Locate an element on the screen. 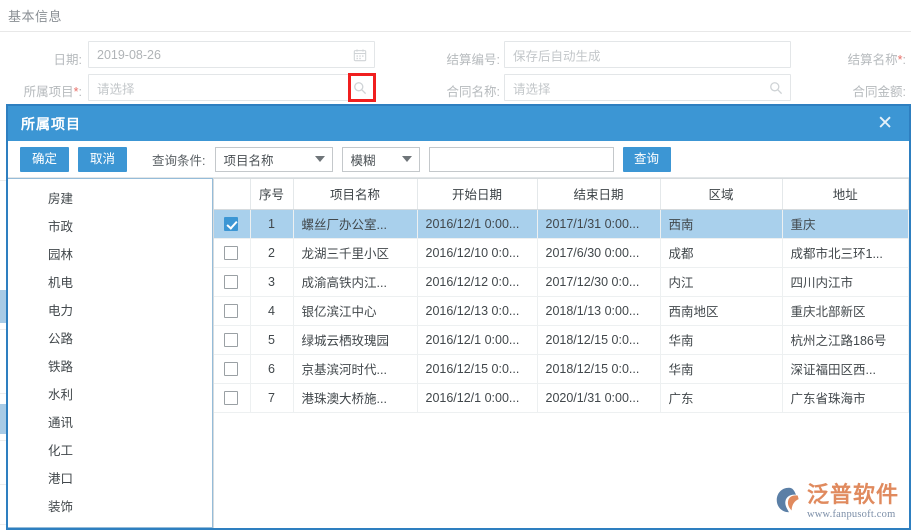 The width and height of the screenshot is (911, 530). row-index: 7 is located at coordinates (272, 398).